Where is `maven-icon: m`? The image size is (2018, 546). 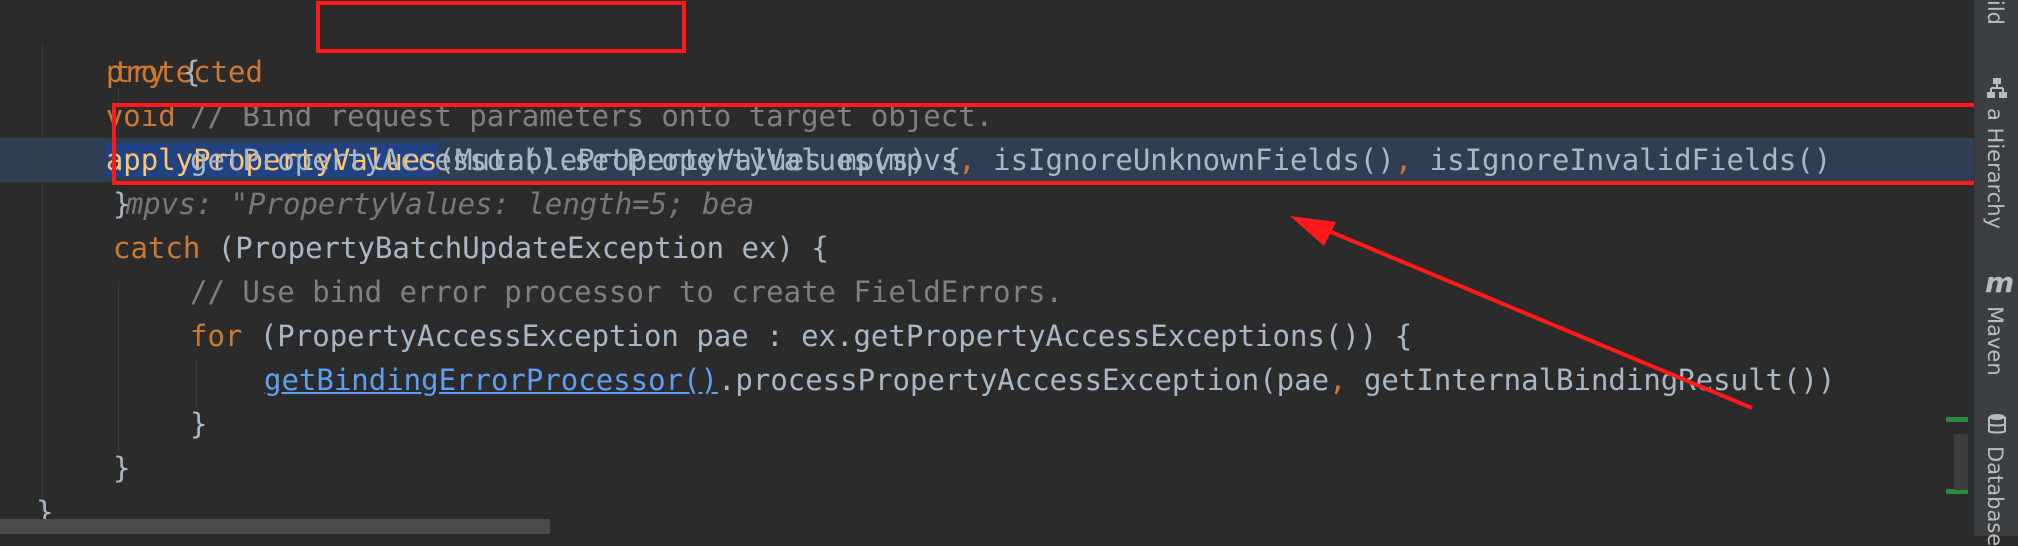
maven-icon: m is located at coordinates (2000, 282).